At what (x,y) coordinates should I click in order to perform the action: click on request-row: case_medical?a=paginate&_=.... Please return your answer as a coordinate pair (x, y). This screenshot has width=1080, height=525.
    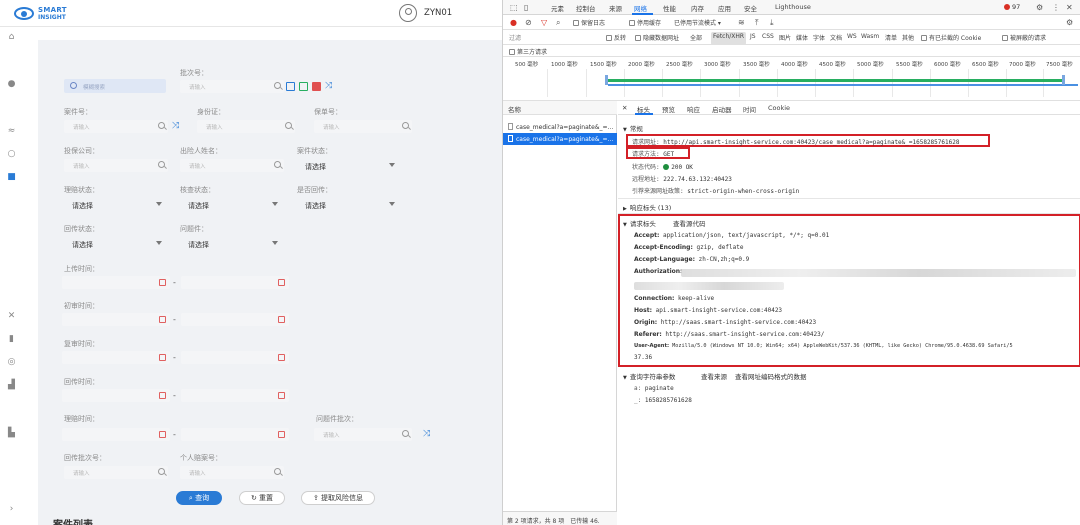
    Looking at the image, I should click on (560, 127).